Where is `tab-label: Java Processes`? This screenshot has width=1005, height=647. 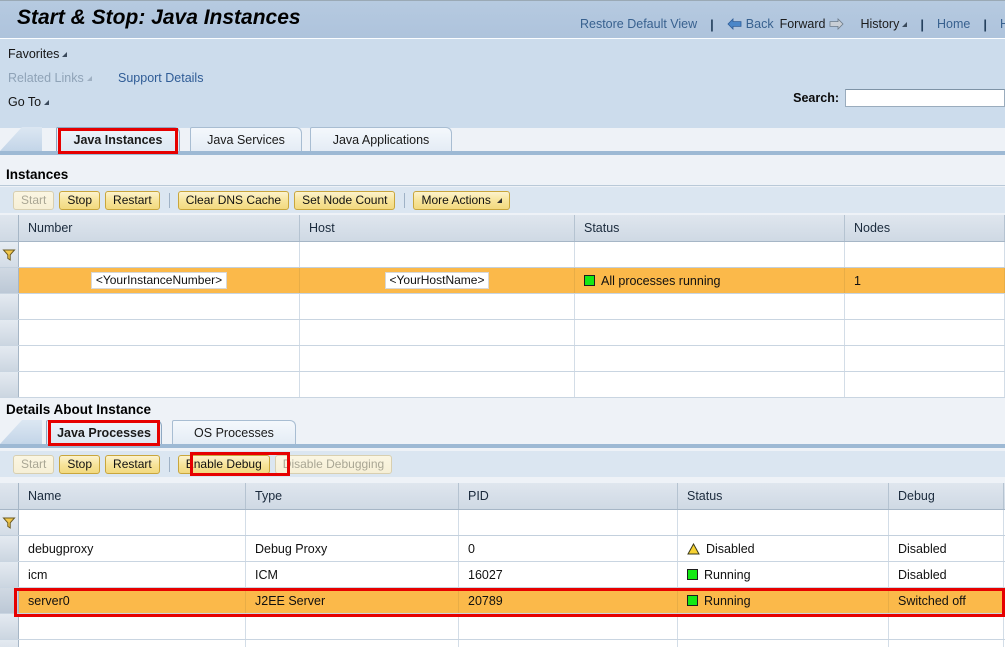
tab-label: Java Processes is located at coordinates (104, 432).